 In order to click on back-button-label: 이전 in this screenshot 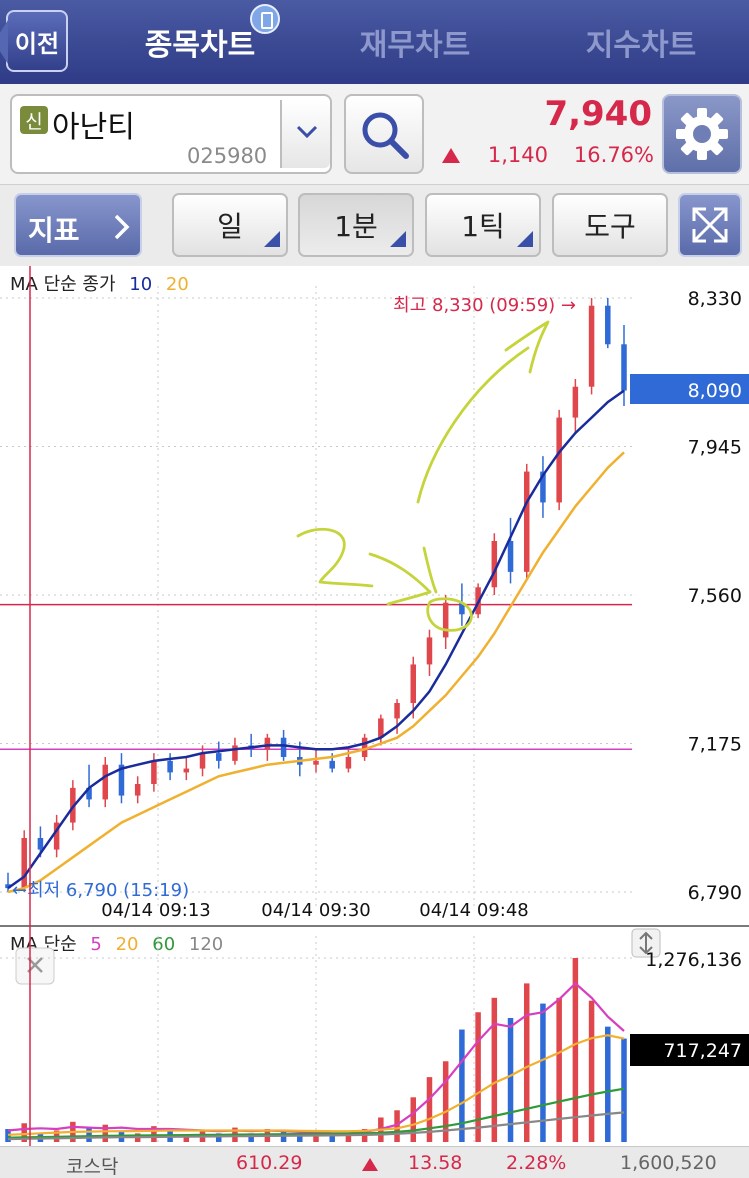, I will do `click(37, 43)`.